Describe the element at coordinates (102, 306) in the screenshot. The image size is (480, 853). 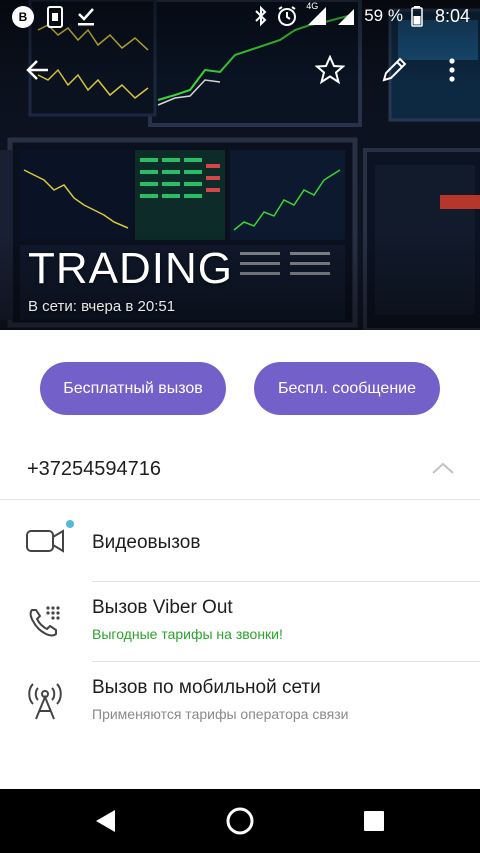
I see `online-status: В сети: вчера в 20:51` at that location.